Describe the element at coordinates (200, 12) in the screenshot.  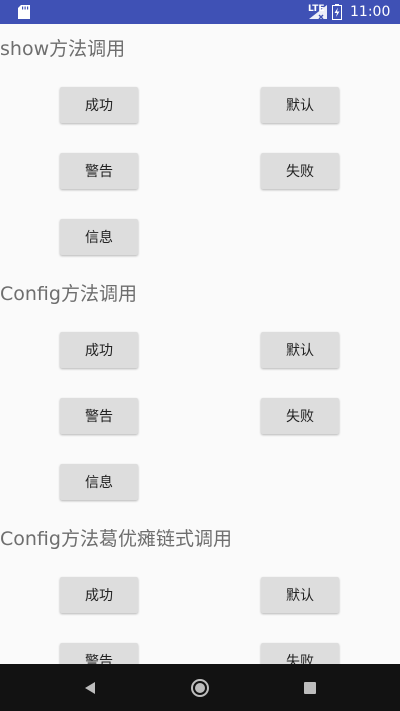
I see `status-bar: LTE 11:00` at that location.